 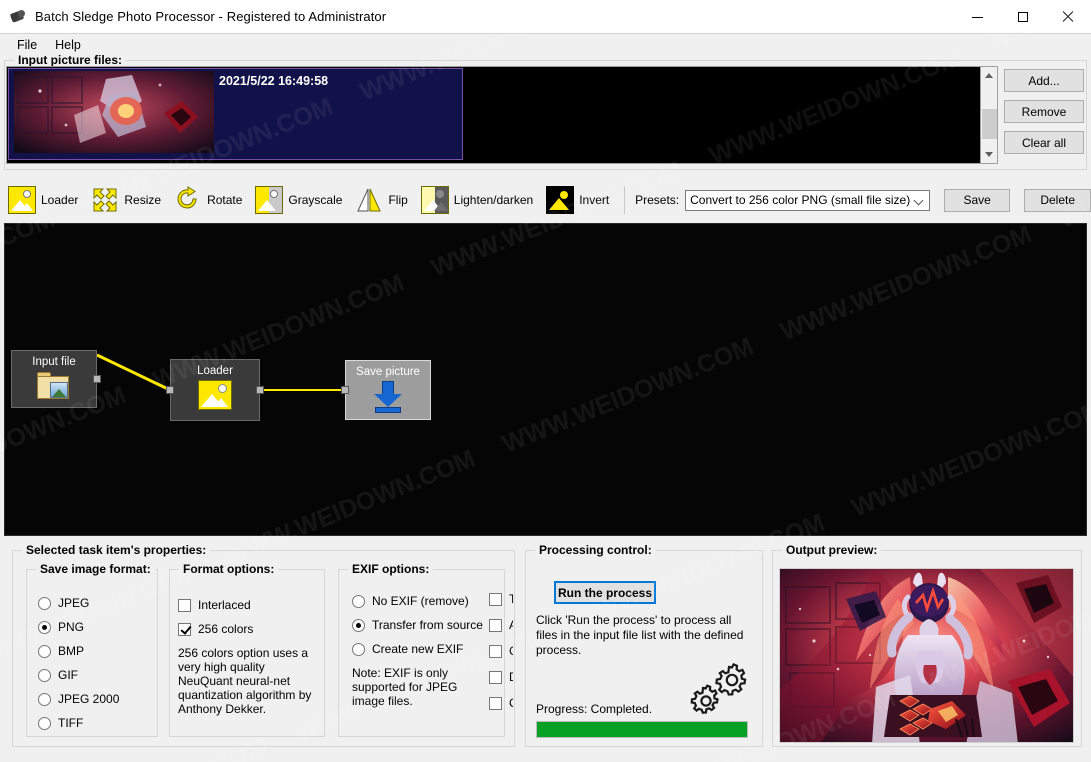 I want to click on menu-item-file: File, so click(x=27, y=45).